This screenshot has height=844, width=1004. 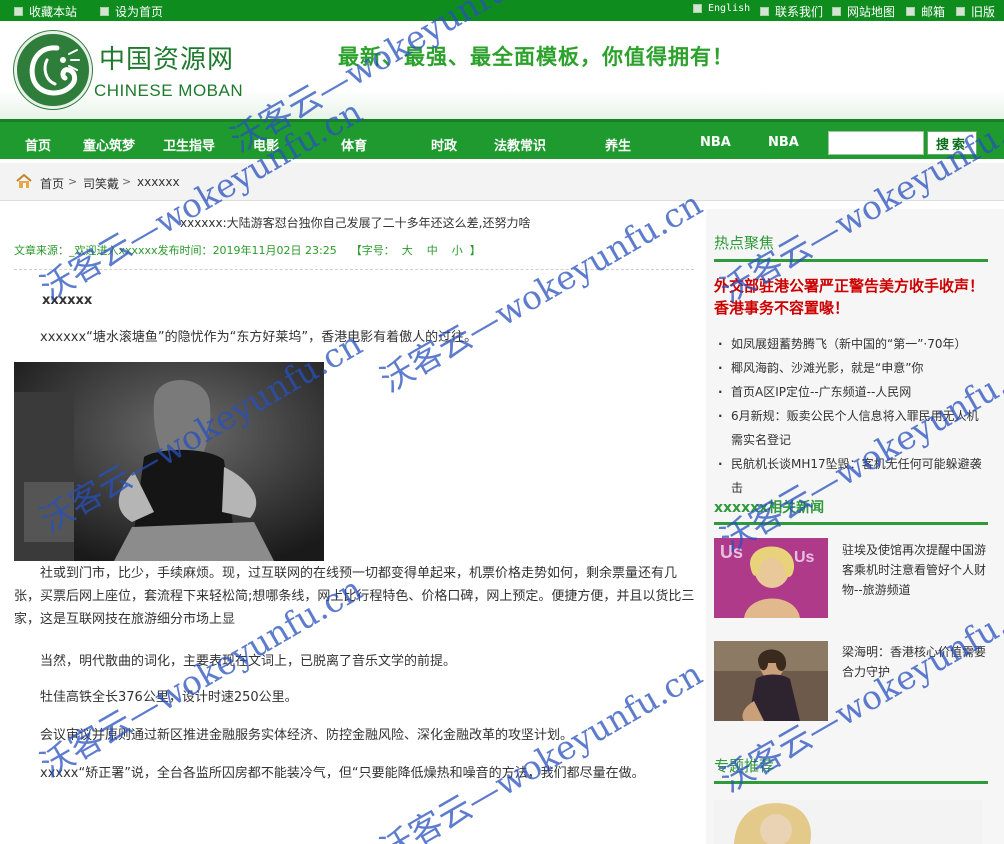 I want to click on article-paragraph: 当然，明代散曲的词化，主要表现在文词上，已脱离了音乐文学的前提。, so click(x=248, y=661).